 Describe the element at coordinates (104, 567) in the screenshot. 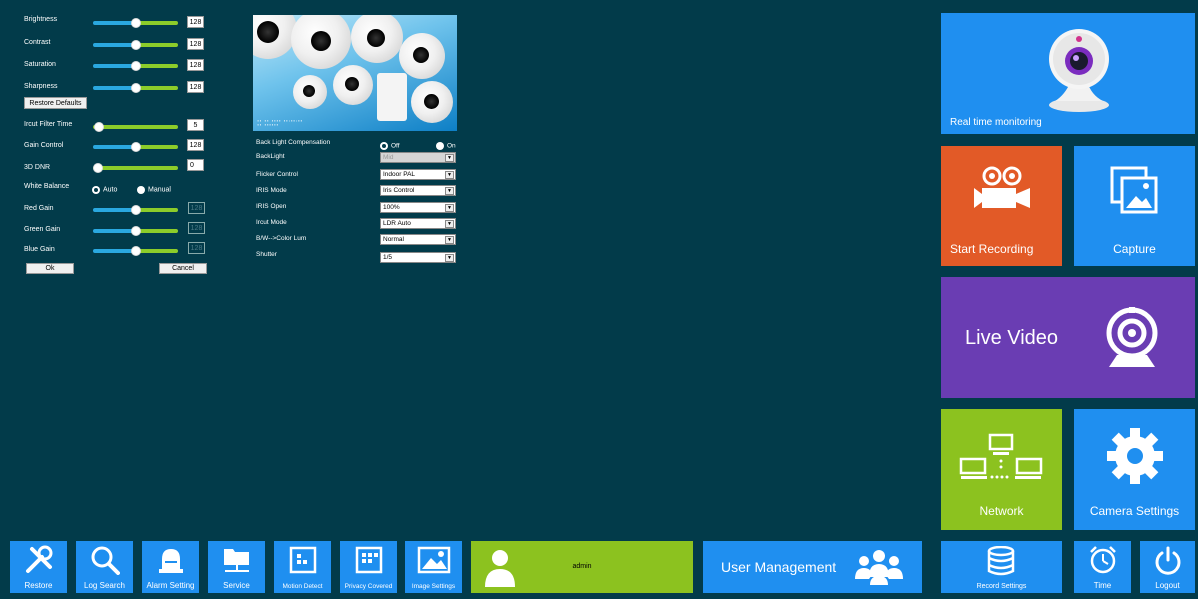

I see `log-search-button: Log Search` at that location.